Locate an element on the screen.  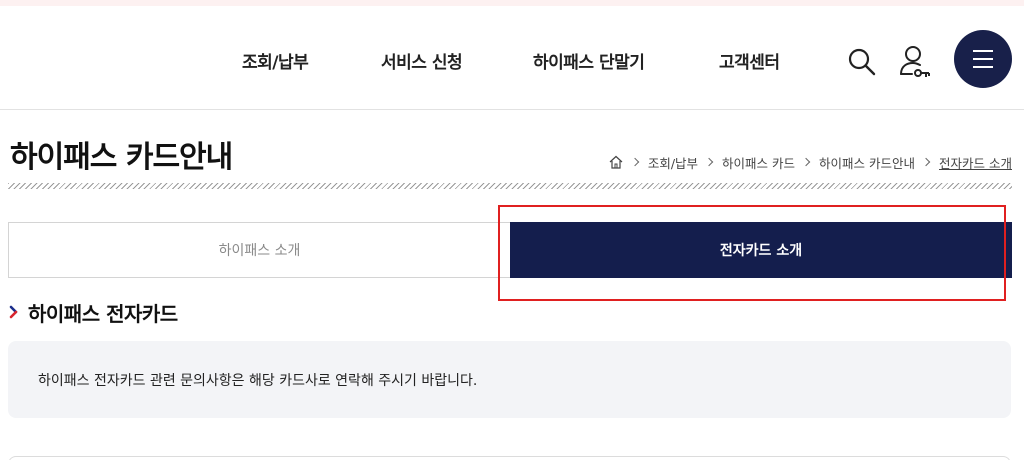
search-button is located at coordinates (862, 62).